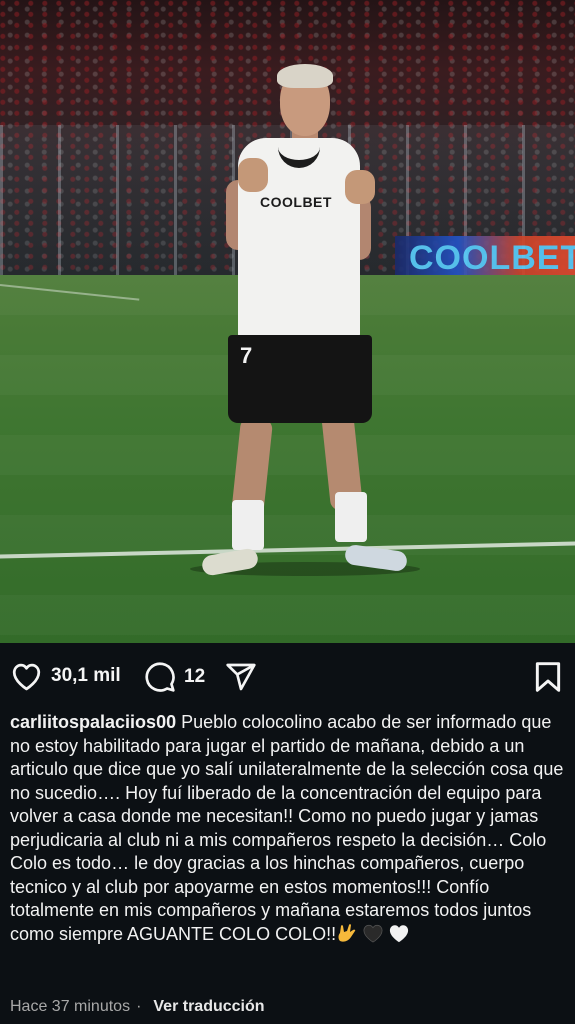 Image resolution: width=575 pixels, height=1024 pixels. Describe the element at coordinates (93, 722) in the screenshot. I see `caption-username: carliitospalaciios00` at that location.